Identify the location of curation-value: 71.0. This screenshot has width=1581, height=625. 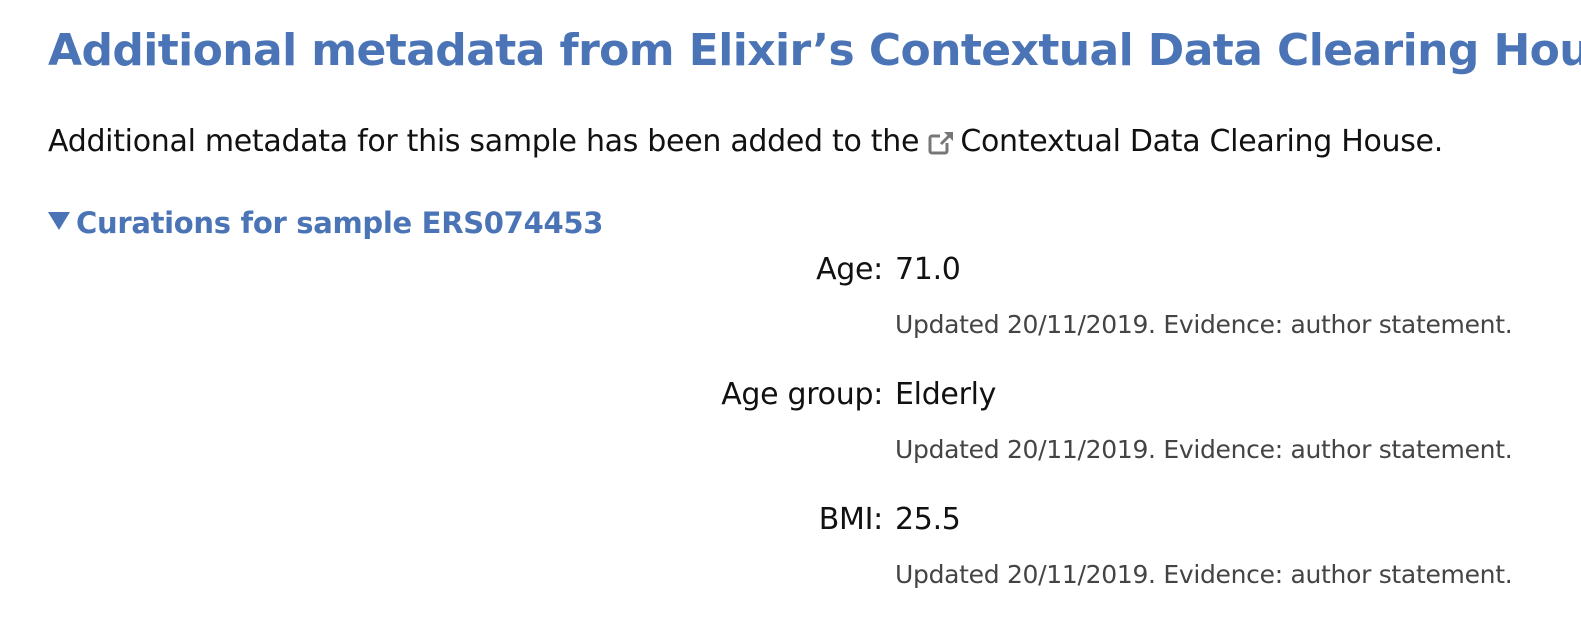
(928, 269).